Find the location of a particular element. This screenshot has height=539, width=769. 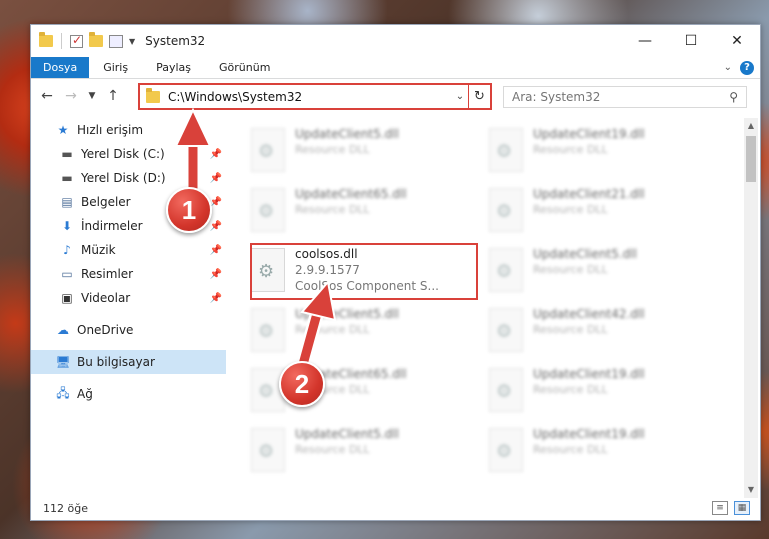

minimize-button: — is located at coordinates (645, 41).